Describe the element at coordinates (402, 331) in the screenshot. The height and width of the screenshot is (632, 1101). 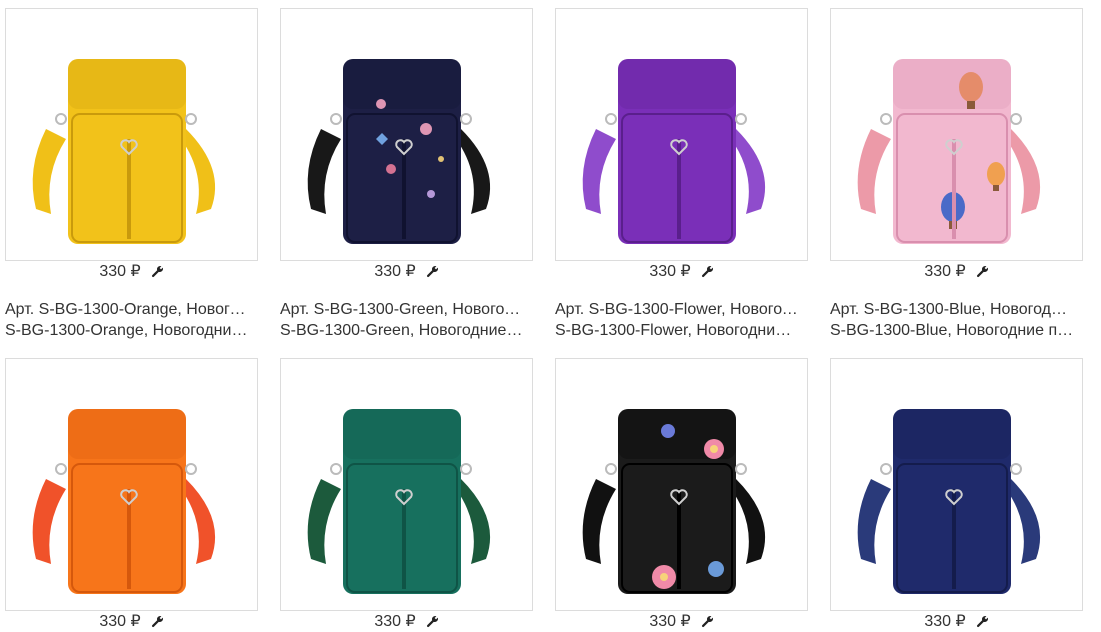
I see `product-subtitle: S-BG-1300-Green, Новогодние подарки` at that location.